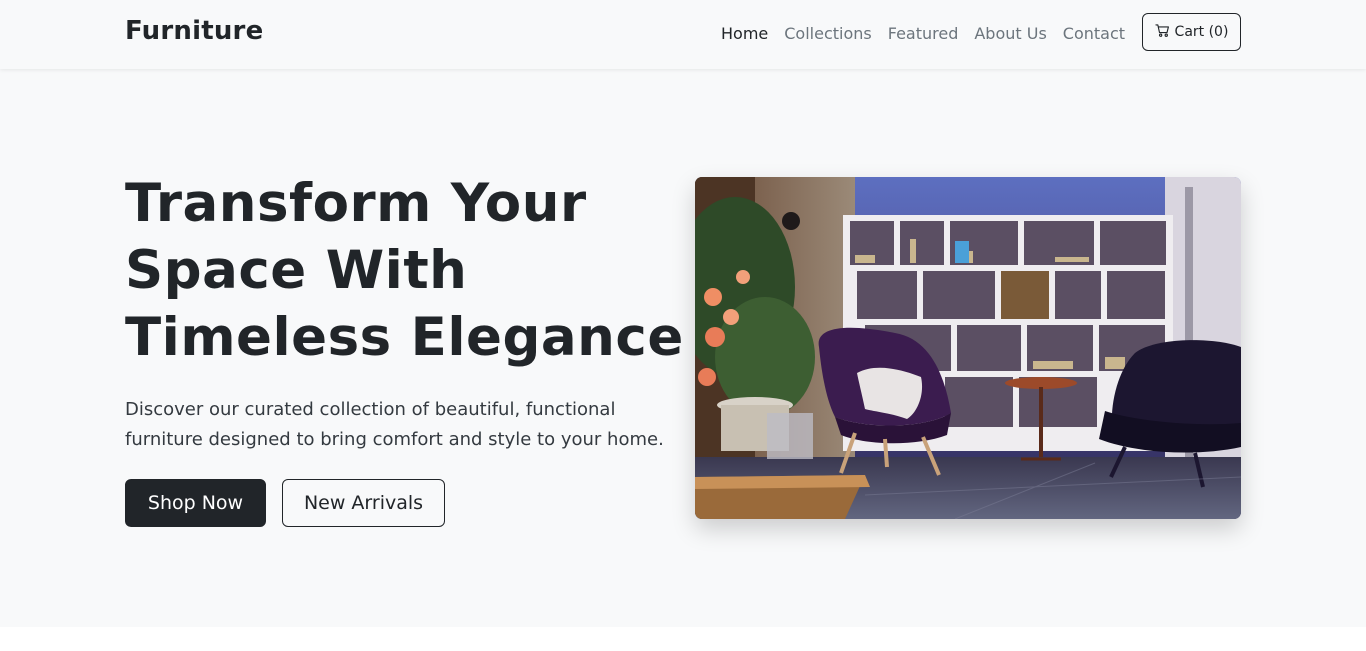 This screenshot has height=651, width=1366. Describe the element at coordinates (1162, 32) in the screenshot. I see `cart-icon` at that location.